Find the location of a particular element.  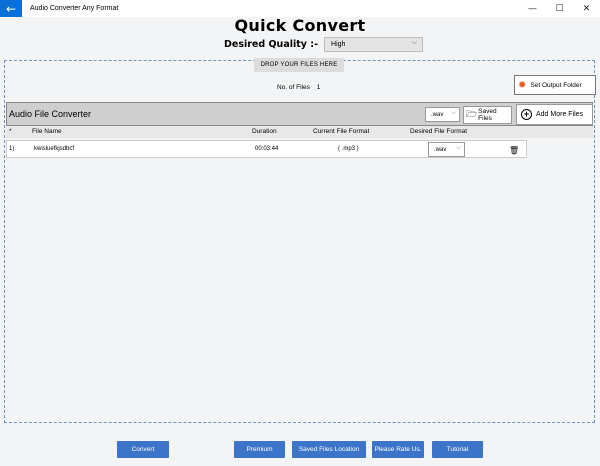

trash-icon: 🗑 is located at coordinates (514, 150).